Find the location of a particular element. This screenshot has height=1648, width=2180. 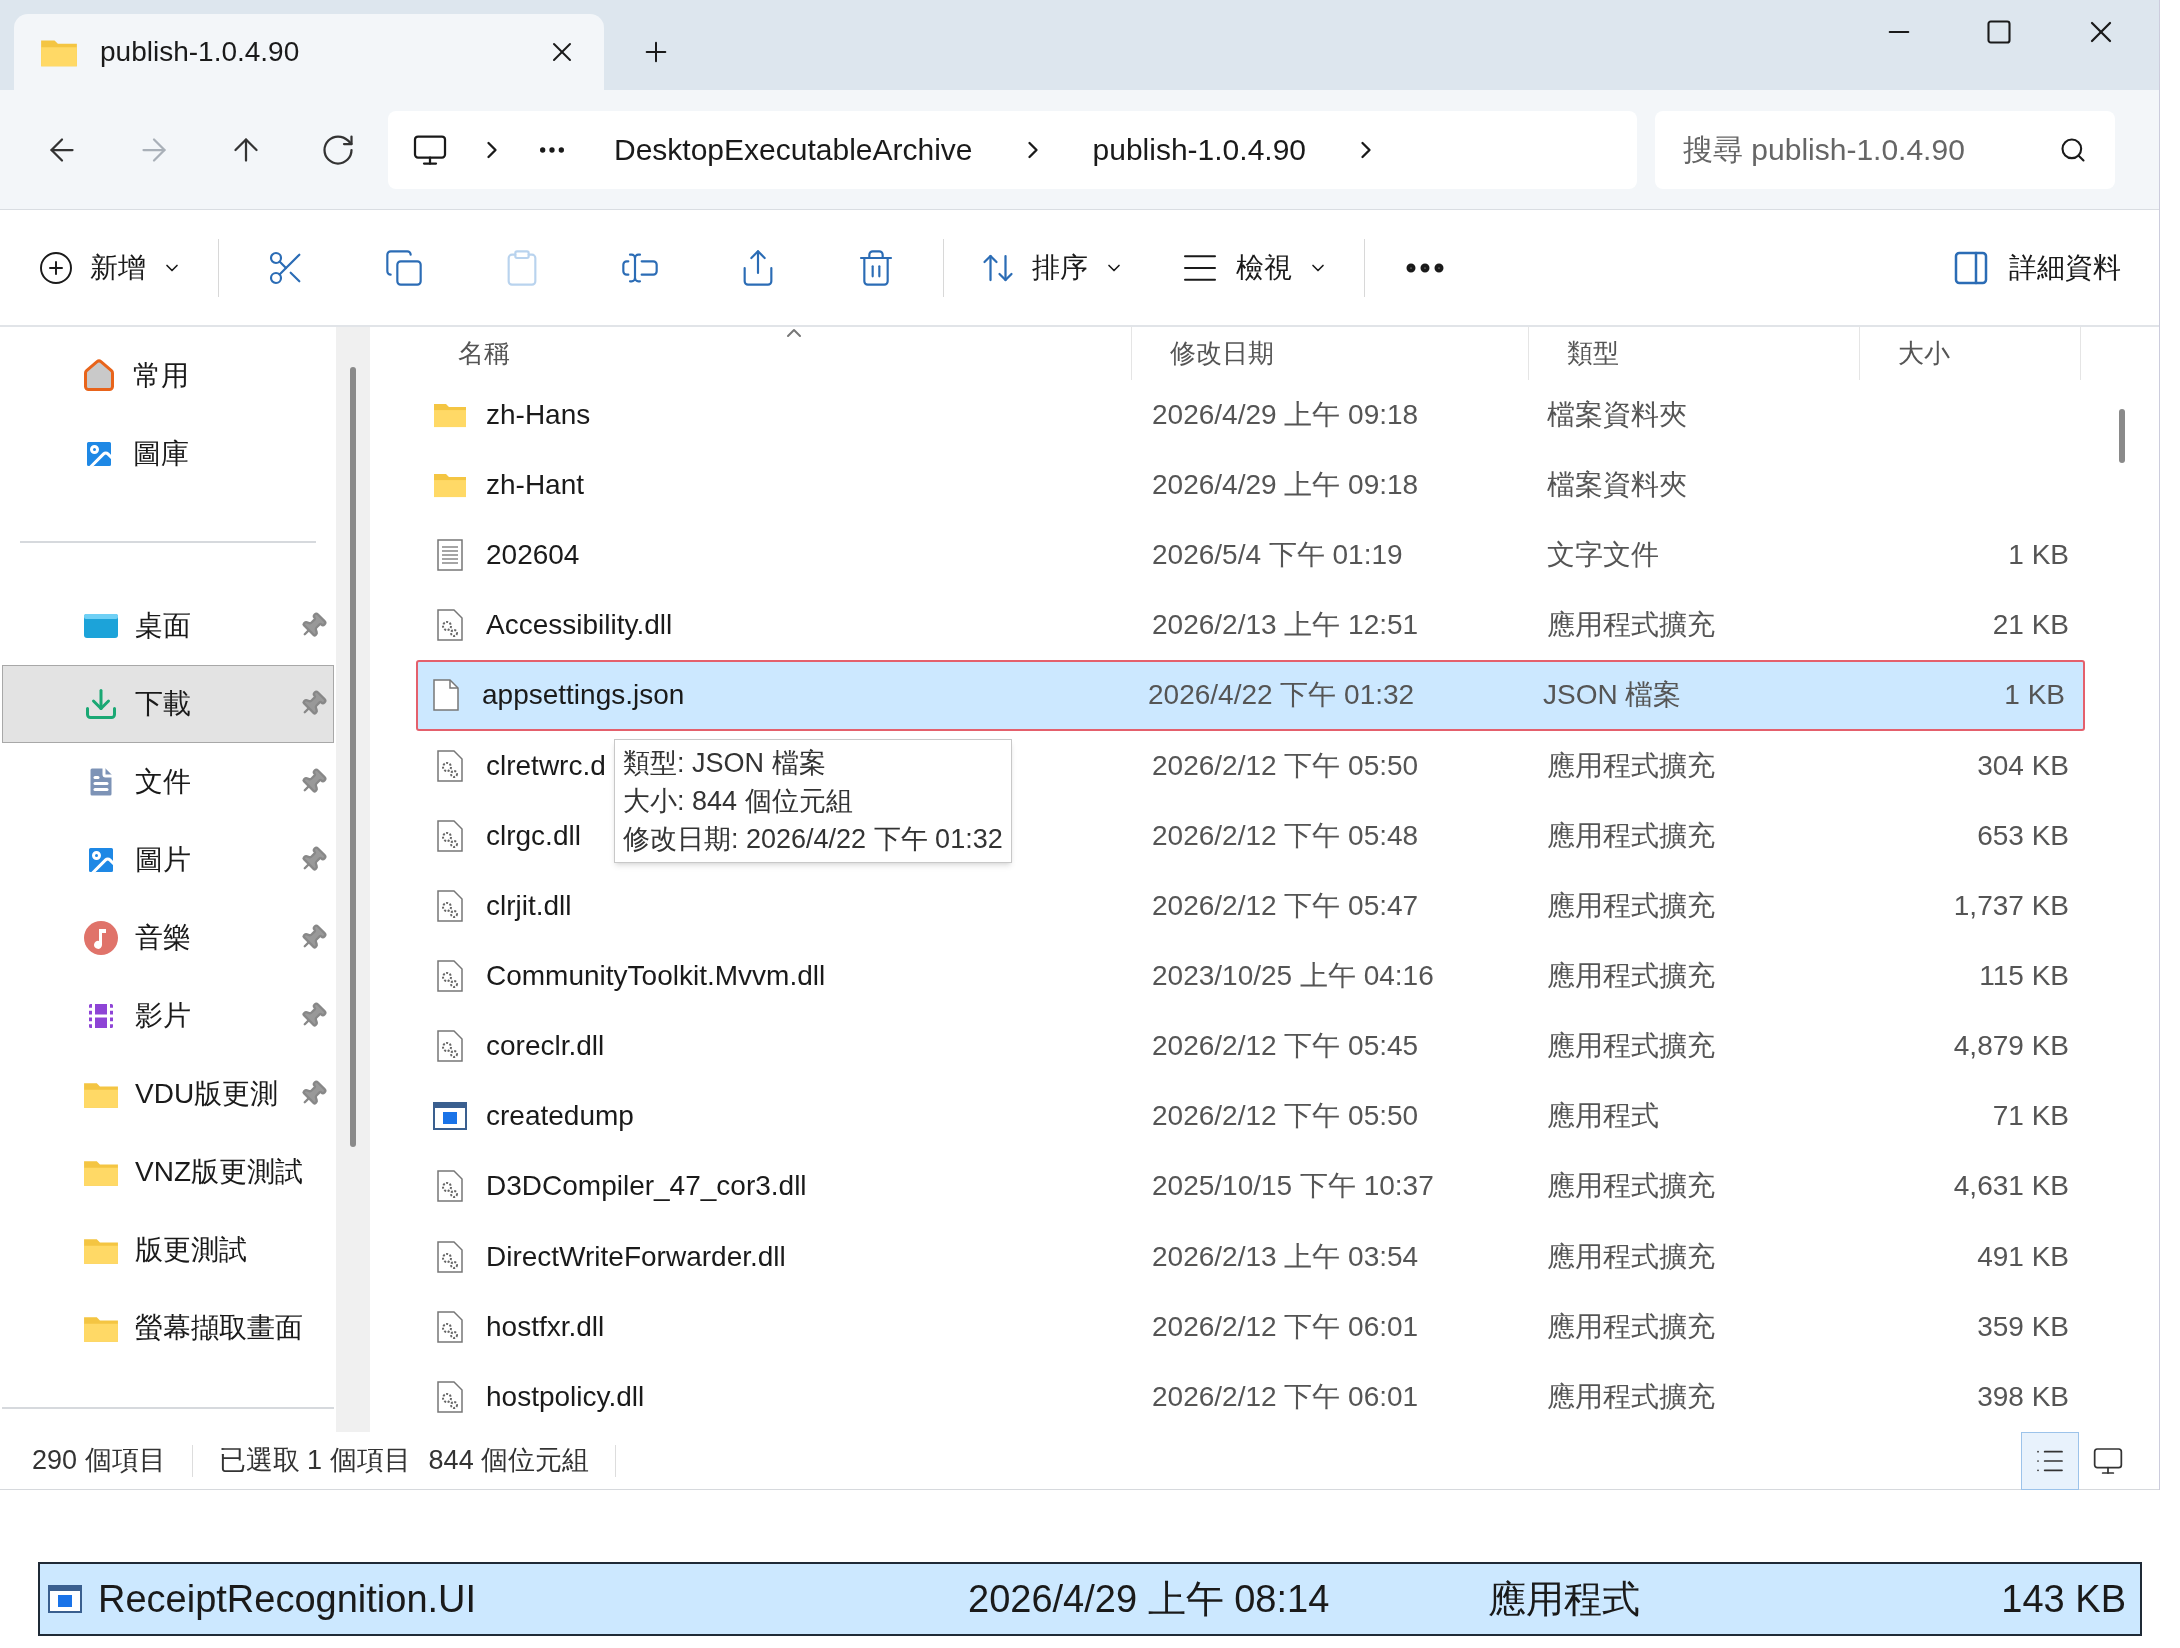

file-name: hostpolicy.dll is located at coordinates (565, 1396).